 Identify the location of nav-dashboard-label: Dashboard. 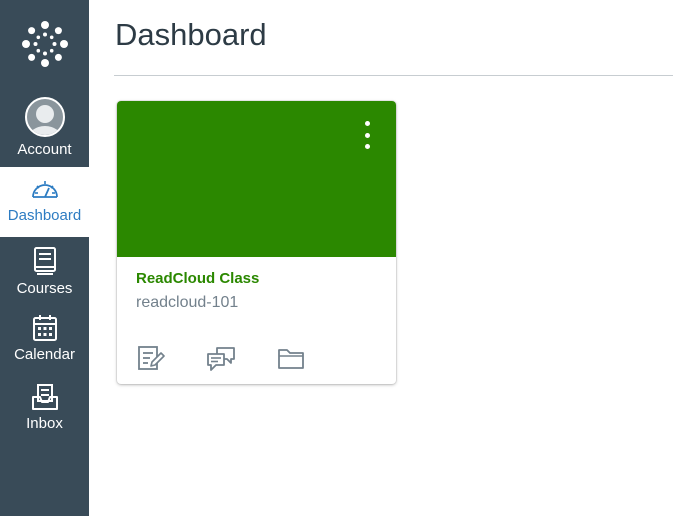
(44, 215).